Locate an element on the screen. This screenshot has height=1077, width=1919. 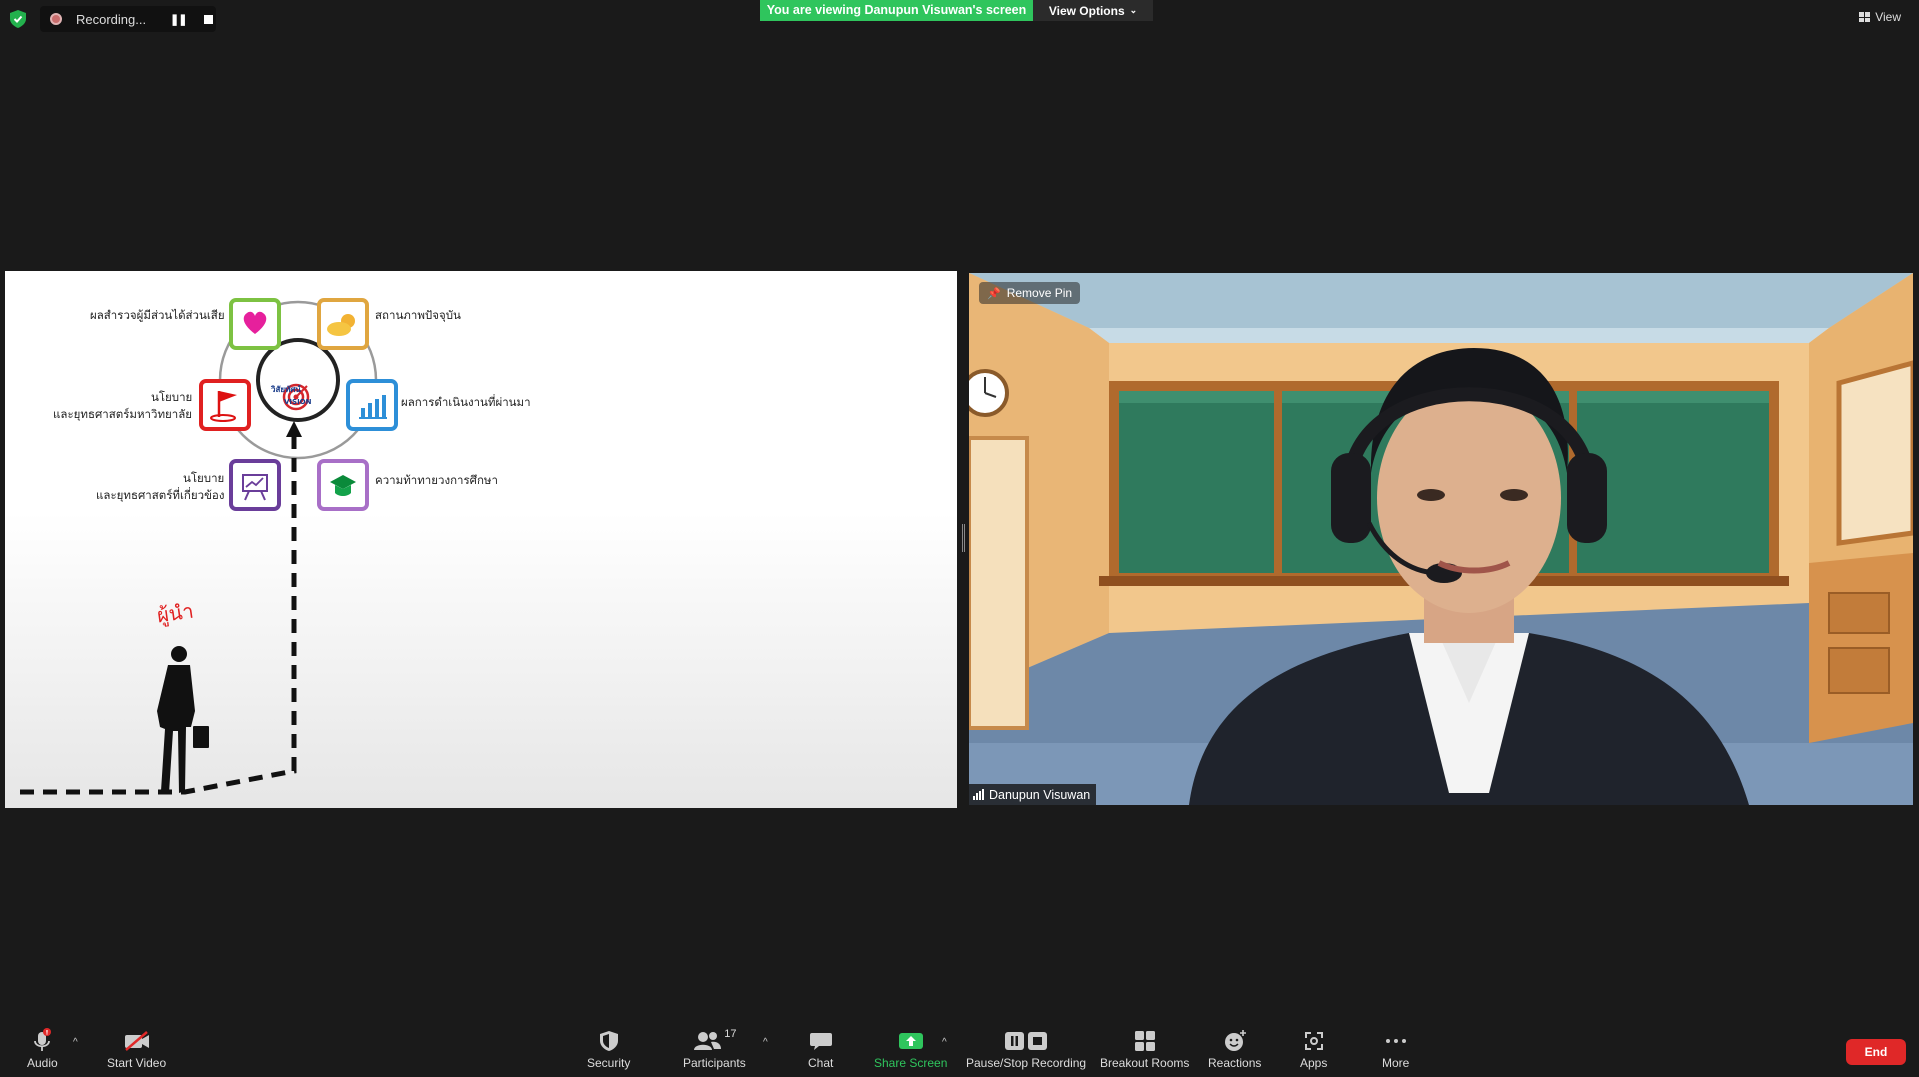
participants-options-caret-icon: ^ is located at coordinates (765, 1042).